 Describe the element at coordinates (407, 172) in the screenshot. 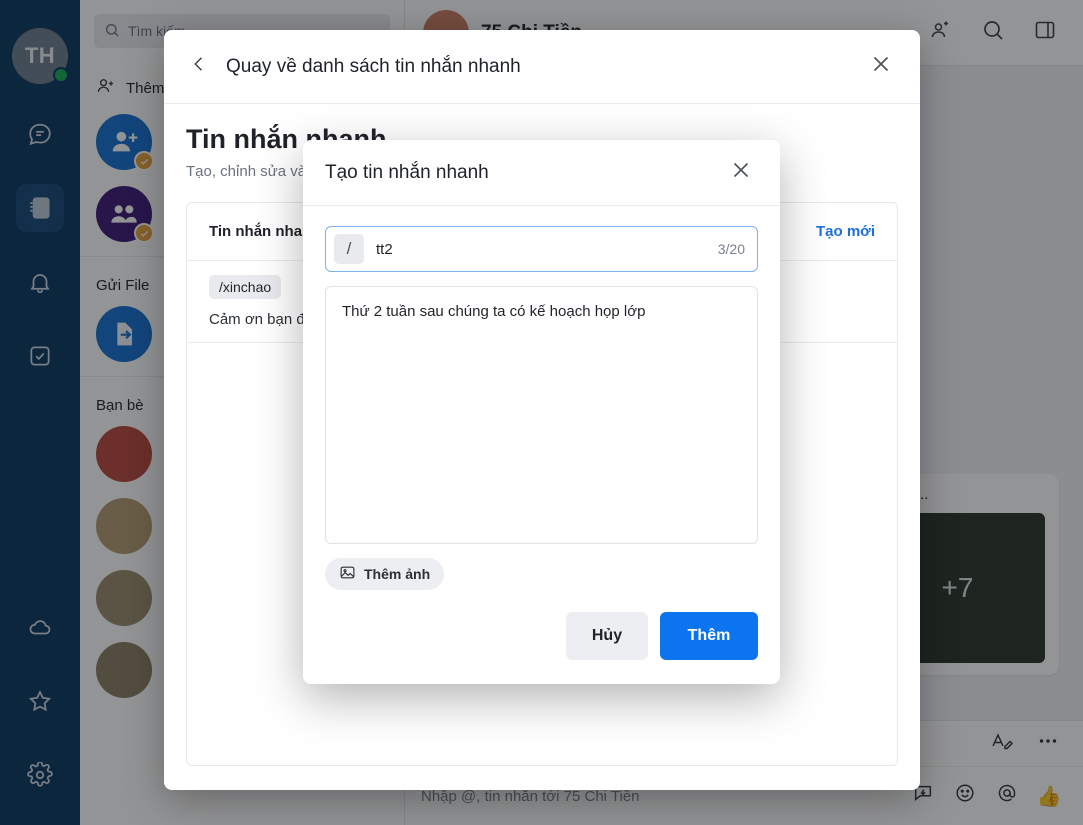

I see `modal-title: Tạo tin nhắn nhanh` at that location.